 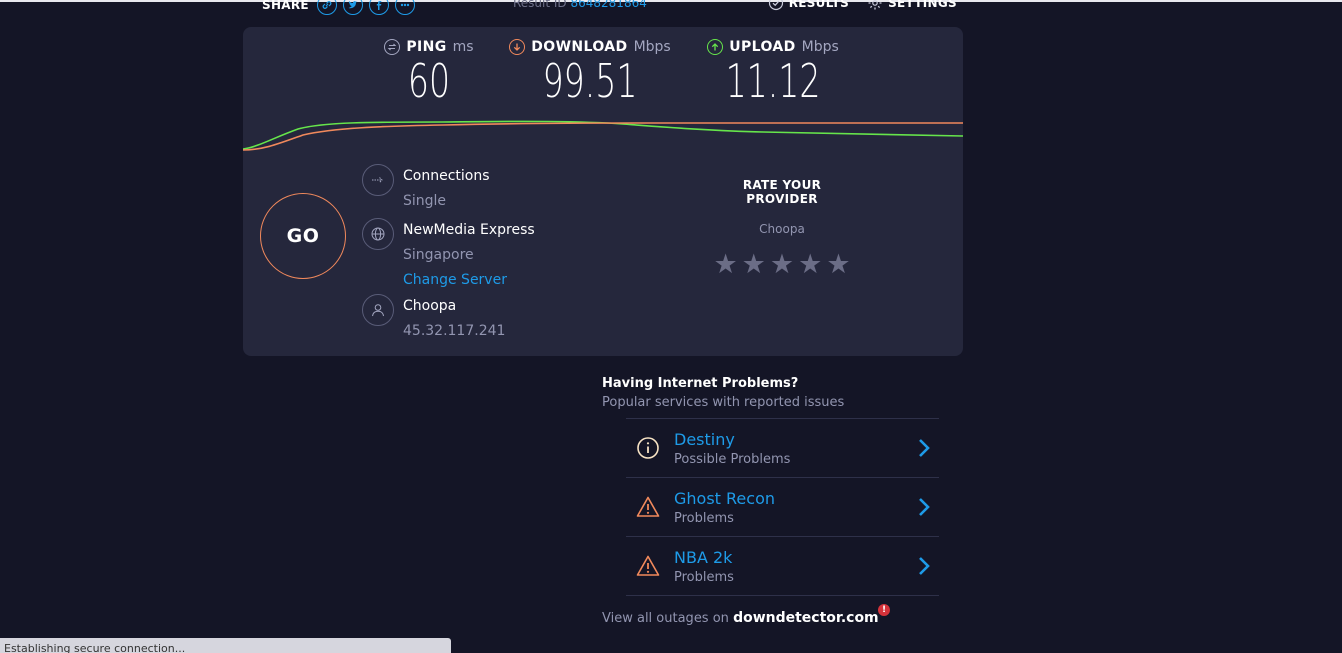 I want to click on service-status: Possible Problems, so click(x=732, y=459).